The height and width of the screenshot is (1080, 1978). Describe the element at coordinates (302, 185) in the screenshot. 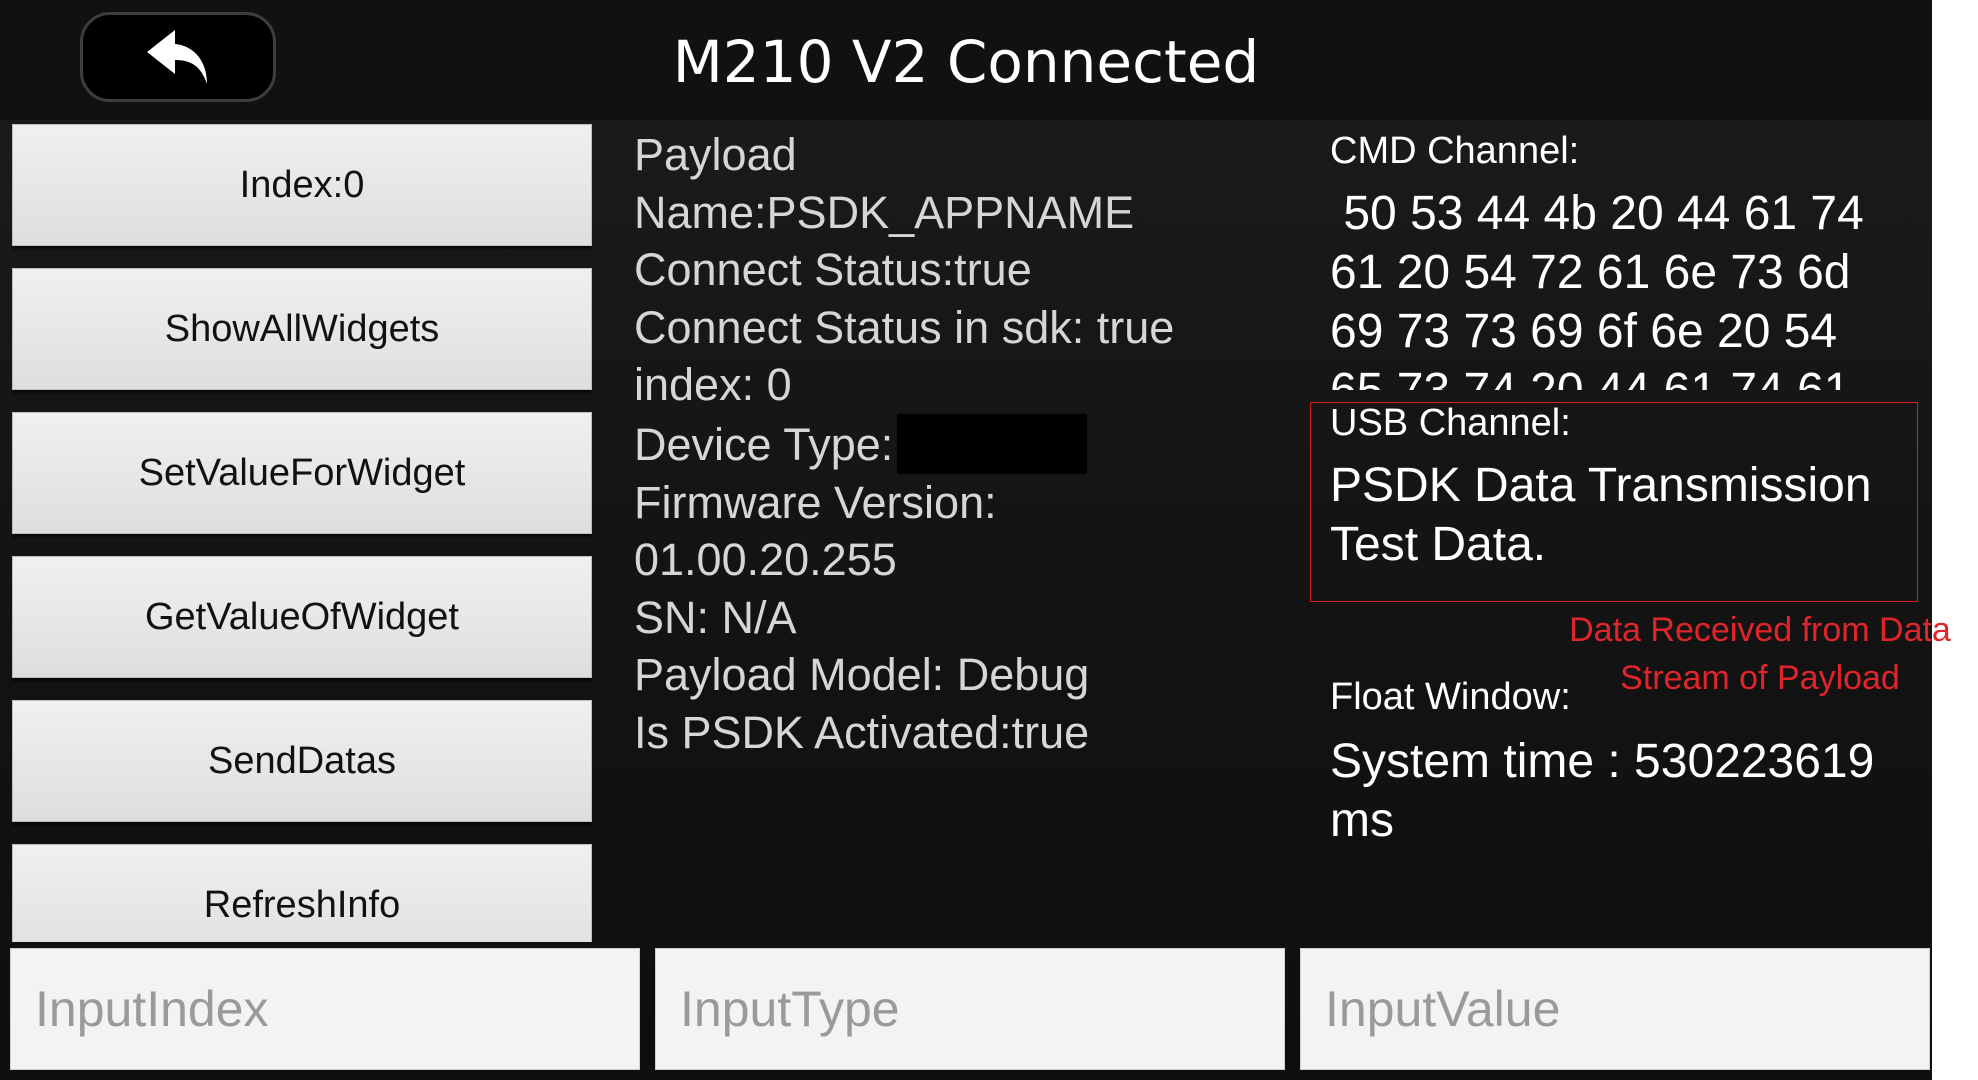

I see `index-button: Index:0` at that location.